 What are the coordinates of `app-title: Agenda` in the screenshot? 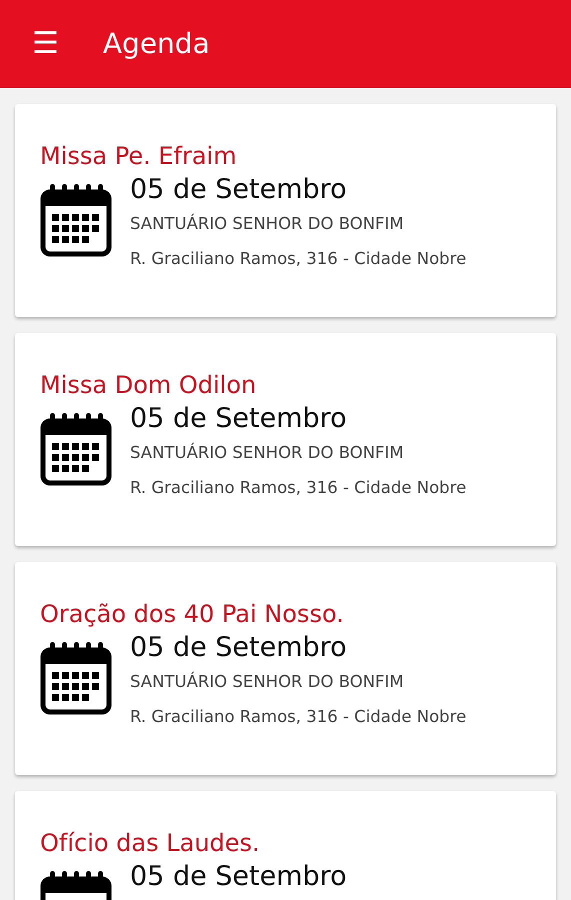 It's located at (156, 44).